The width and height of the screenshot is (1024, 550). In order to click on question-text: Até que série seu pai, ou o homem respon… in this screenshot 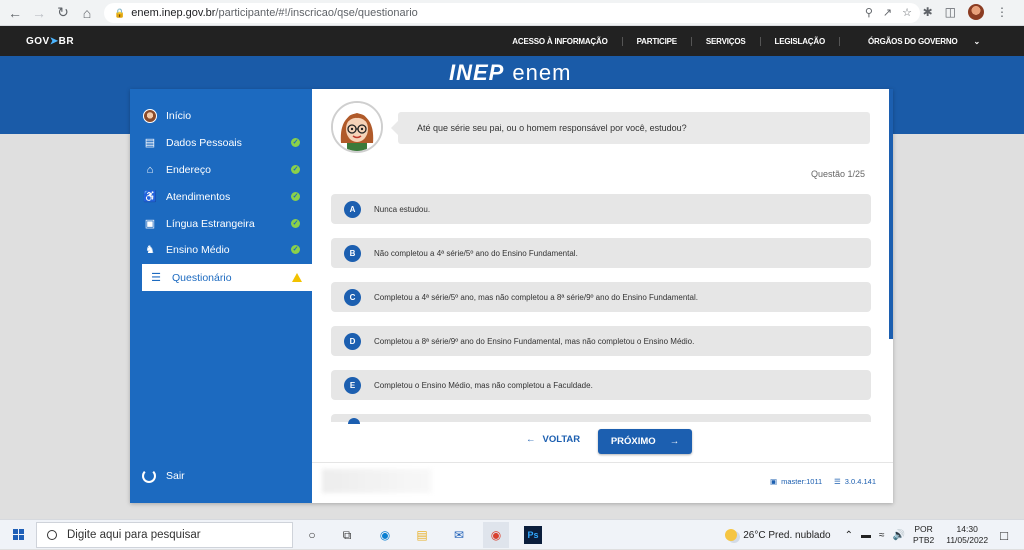, I will do `click(630, 128)`.